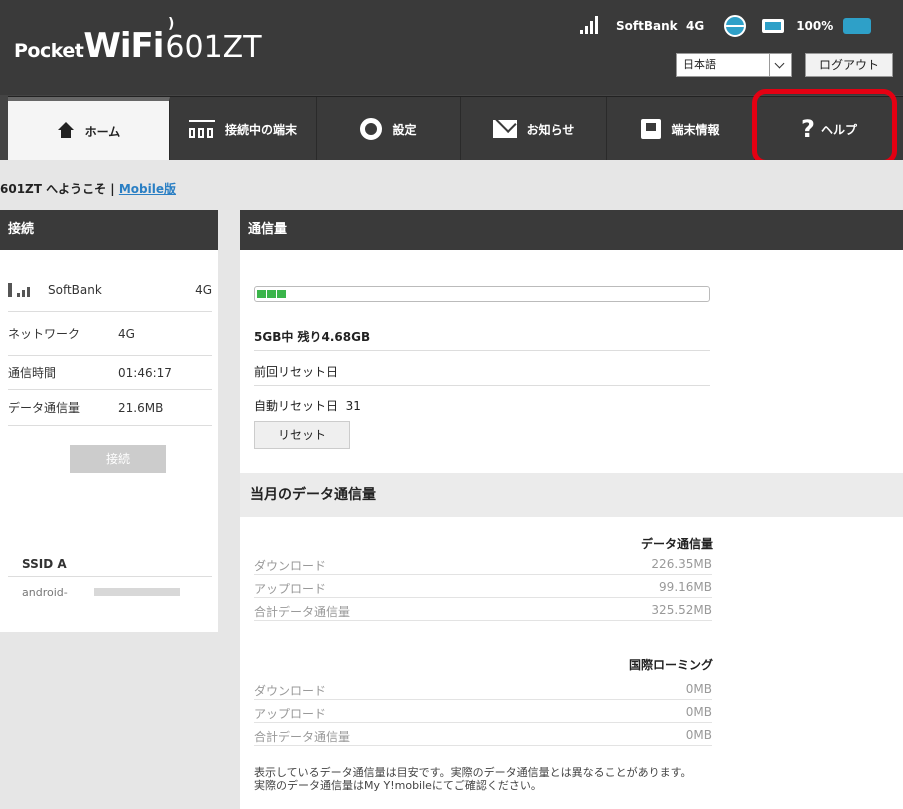  I want to click on status-carrier: SoftBank 4G, so click(660, 26).